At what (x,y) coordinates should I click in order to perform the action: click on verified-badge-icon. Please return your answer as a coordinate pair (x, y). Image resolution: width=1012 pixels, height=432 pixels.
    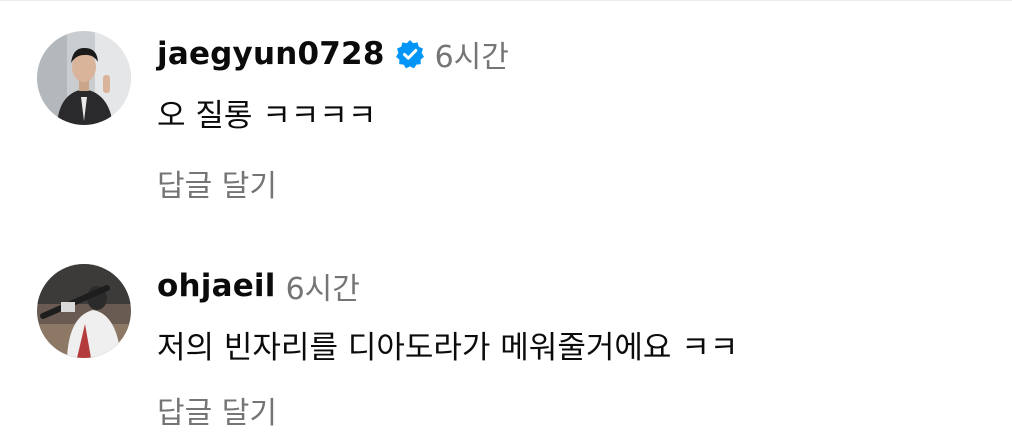
    Looking at the image, I should click on (410, 54).